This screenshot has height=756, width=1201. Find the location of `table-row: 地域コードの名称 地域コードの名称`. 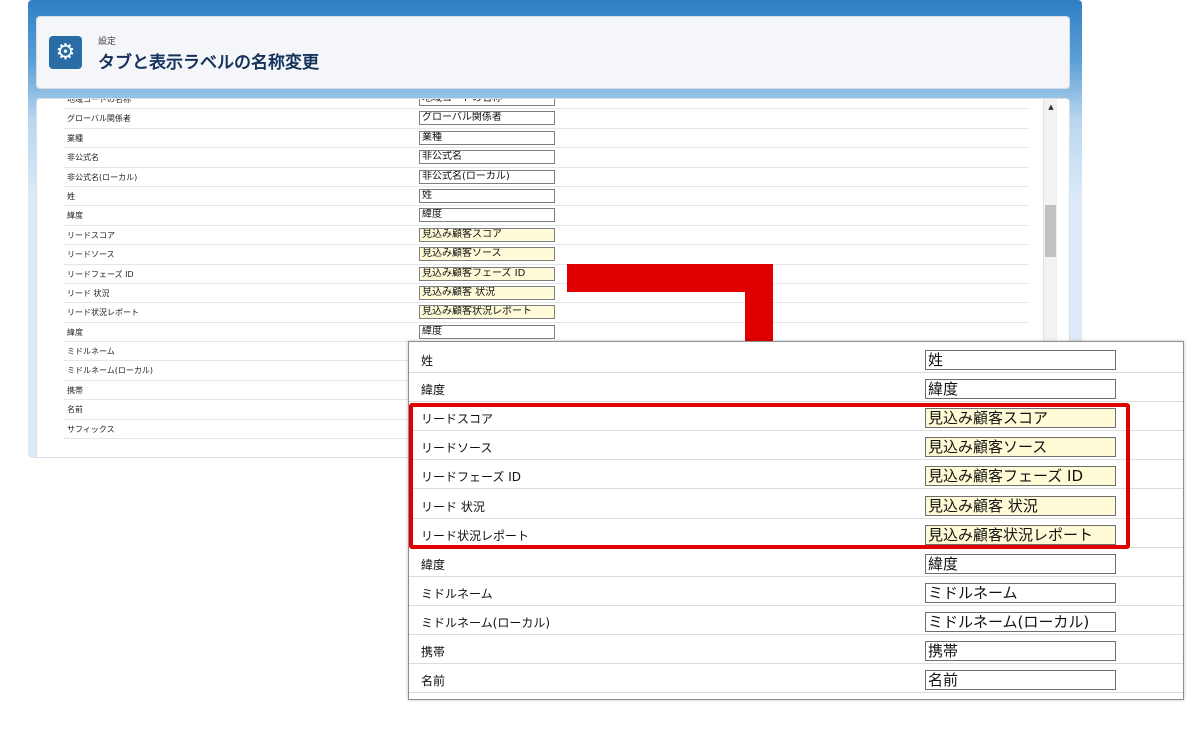

table-row: 地域コードの名称 地域コードの名称 is located at coordinates (546, 104).